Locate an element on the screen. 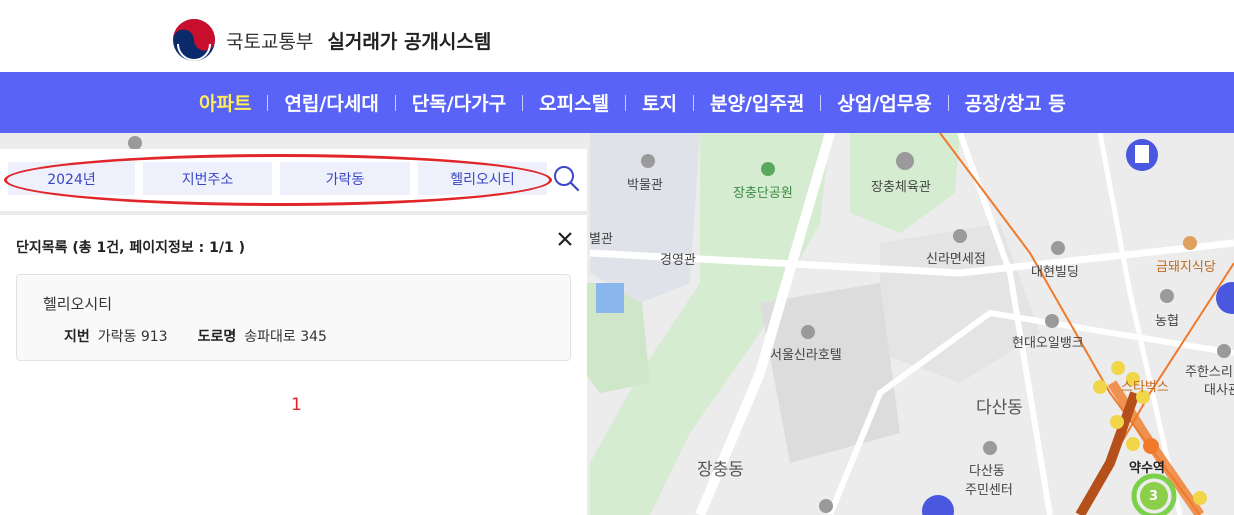  address-type-select: 지번주소 is located at coordinates (207, 178).